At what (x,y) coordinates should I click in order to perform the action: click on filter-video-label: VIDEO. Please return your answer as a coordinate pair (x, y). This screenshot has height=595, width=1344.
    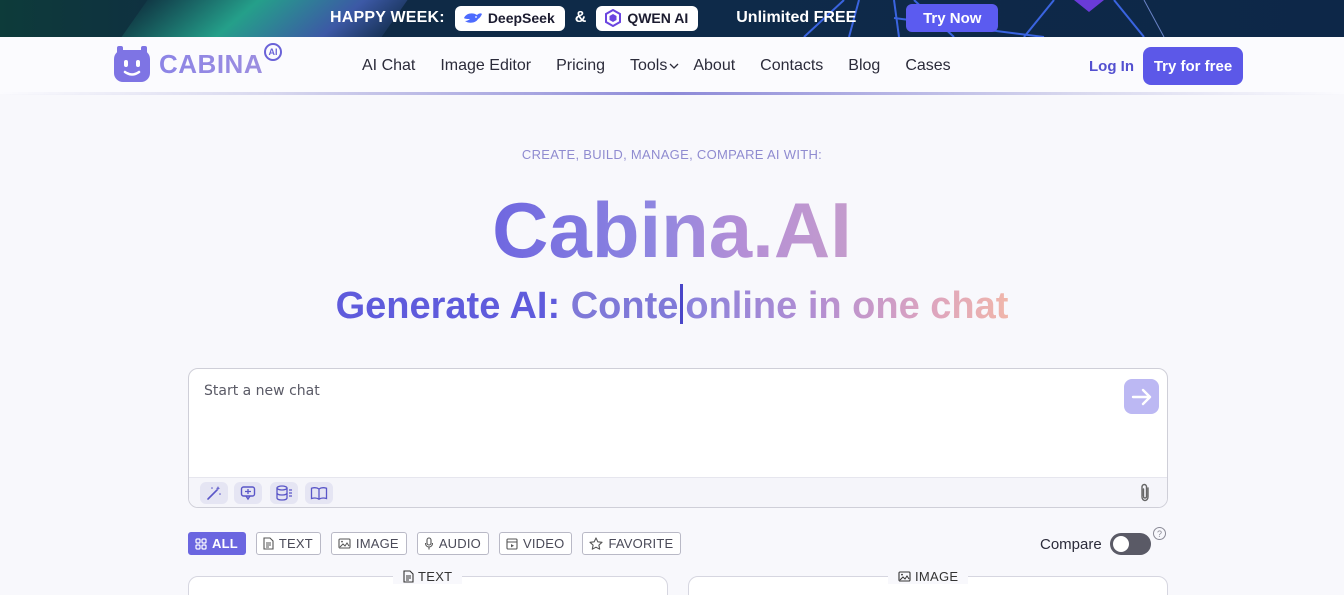
    Looking at the image, I should click on (543, 543).